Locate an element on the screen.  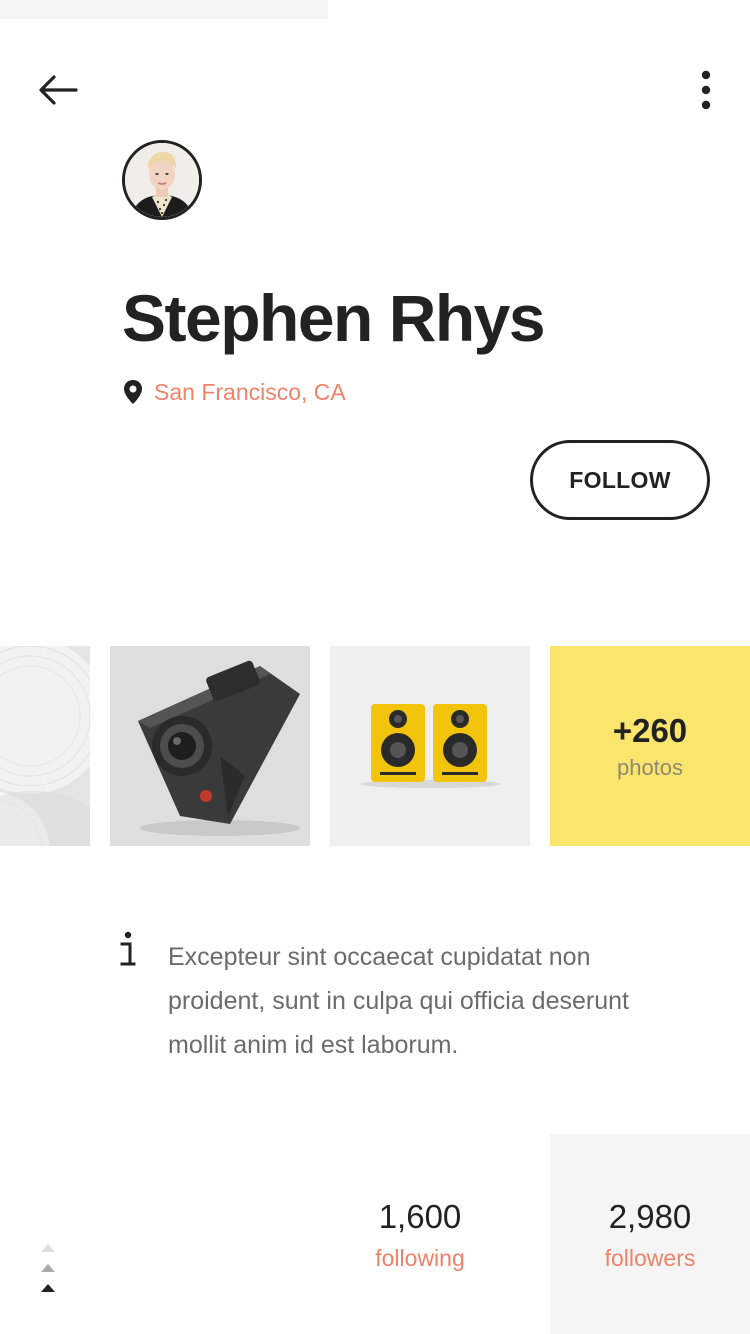
map-pin-icon is located at coordinates (133, 392).